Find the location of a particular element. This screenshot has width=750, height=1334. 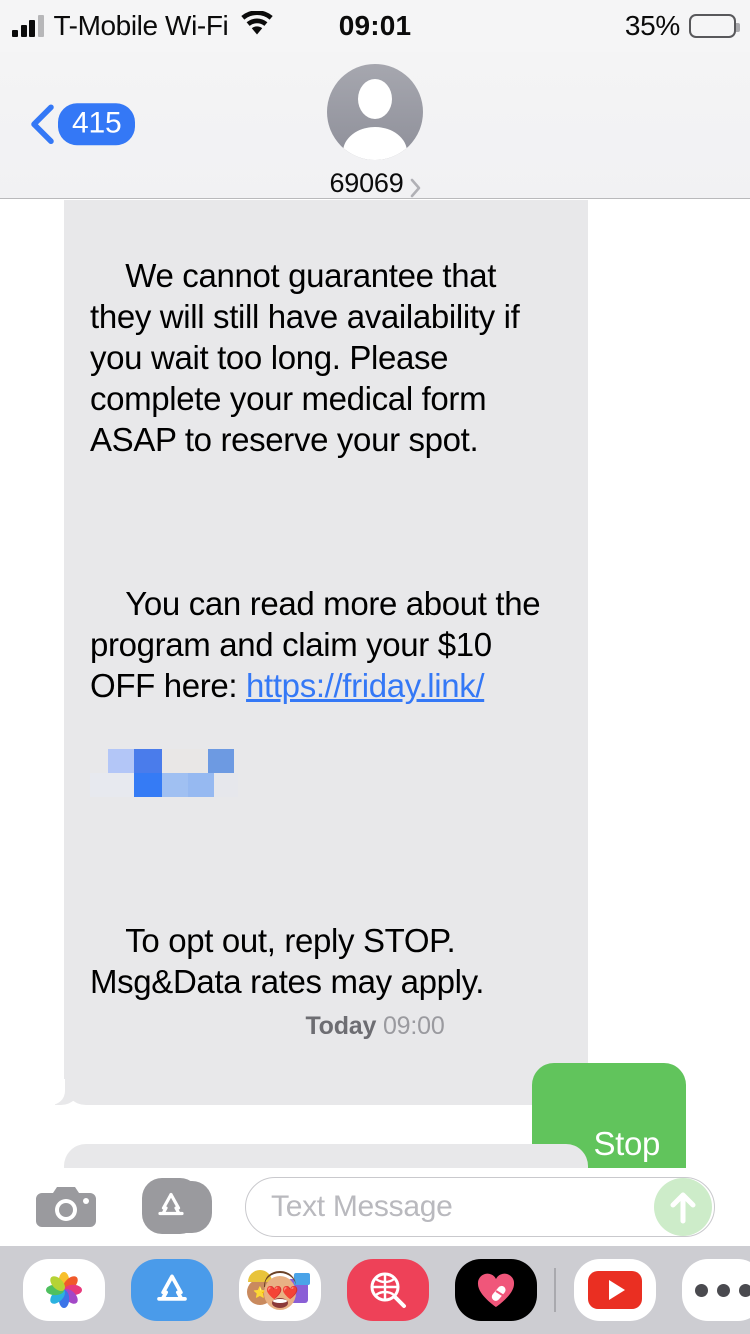

message-link: https://friday.link/ is located at coordinates (365, 685).